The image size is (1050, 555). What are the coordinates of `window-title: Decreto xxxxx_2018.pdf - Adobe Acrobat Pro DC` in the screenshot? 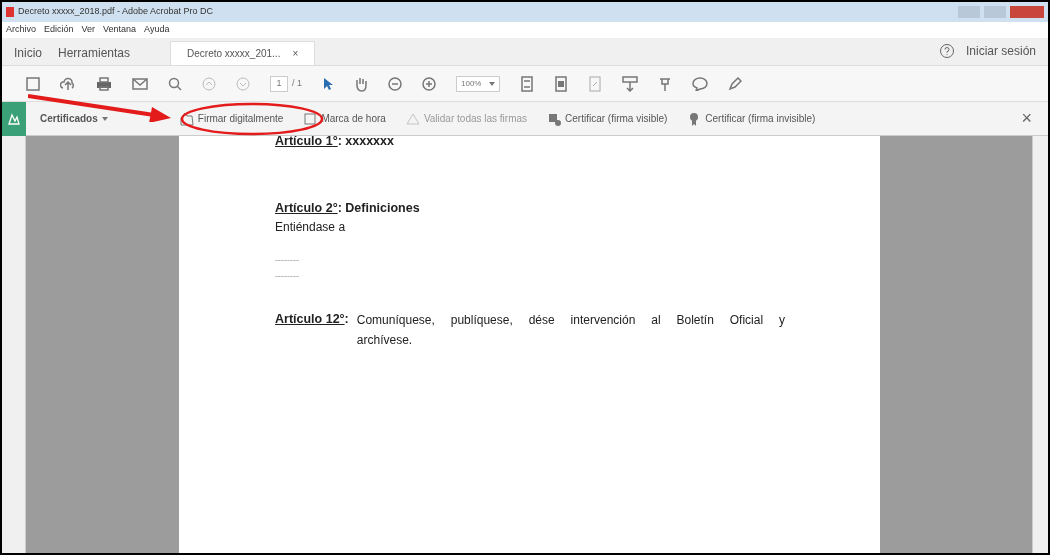 It's located at (116, 12).